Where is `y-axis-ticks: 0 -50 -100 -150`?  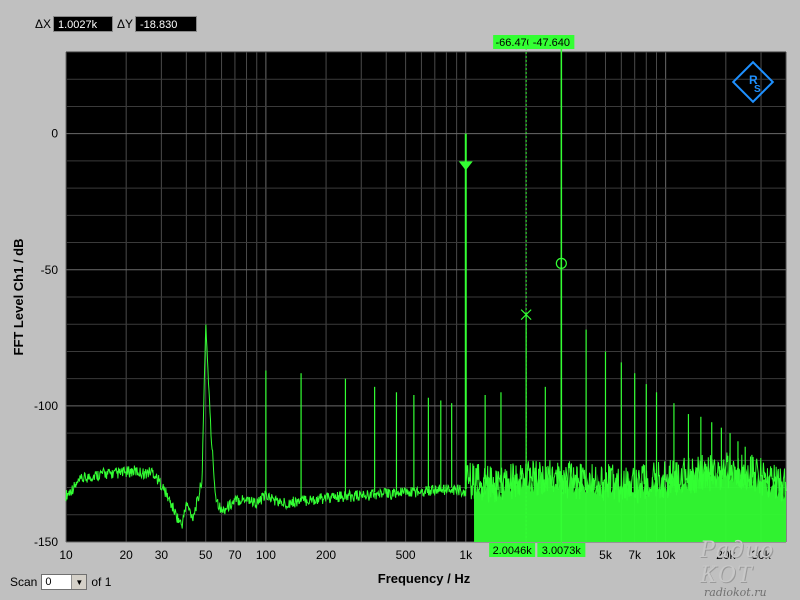
y-axis-ticks: 0 -50 -100 -150 is located at coordinates (46, 338).